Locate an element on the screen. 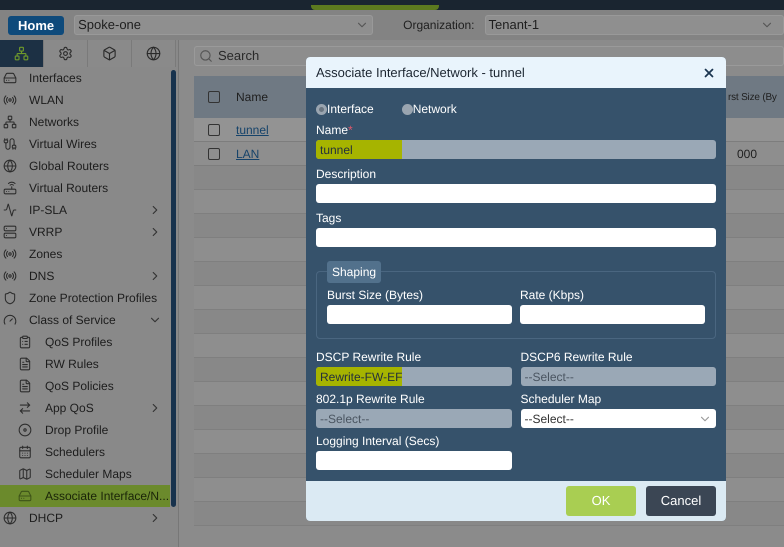  sidebar-item: DNS is located at coordinates (85, 276).